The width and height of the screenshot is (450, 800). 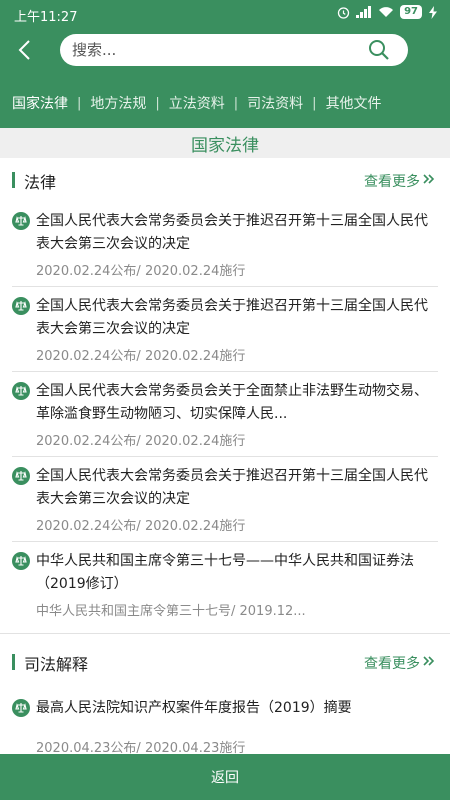 I want to click on tab-national-law: 国家法律, so click(x=40, y=103).